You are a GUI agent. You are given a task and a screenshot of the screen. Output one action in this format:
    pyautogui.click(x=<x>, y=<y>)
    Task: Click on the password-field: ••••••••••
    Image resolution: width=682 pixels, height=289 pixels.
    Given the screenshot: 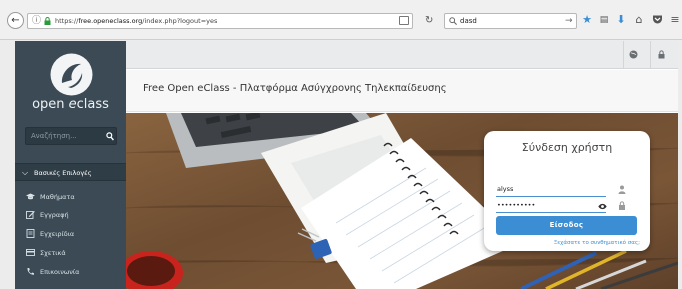 What is the action you would take?
    pyautogui.click(x=551, y=206)
    